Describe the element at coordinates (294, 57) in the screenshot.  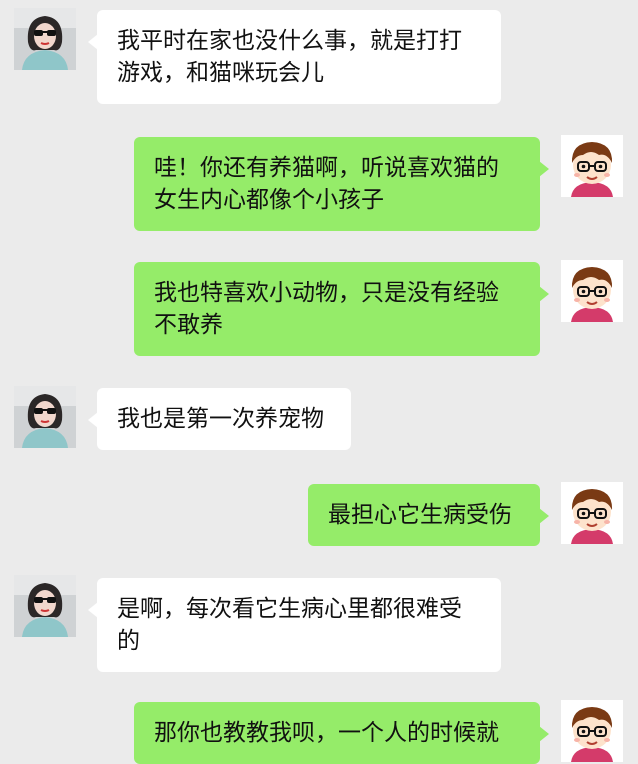
I see `message-bubble: 我平时在家也没什么事，就是打打游戏，和猫咪玩会儿` at that location.